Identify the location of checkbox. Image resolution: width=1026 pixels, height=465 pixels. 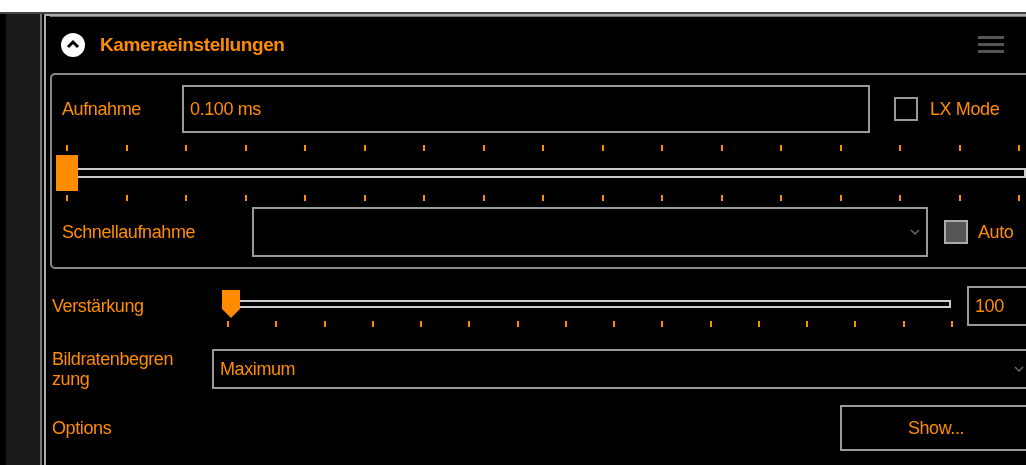
(906, 109).